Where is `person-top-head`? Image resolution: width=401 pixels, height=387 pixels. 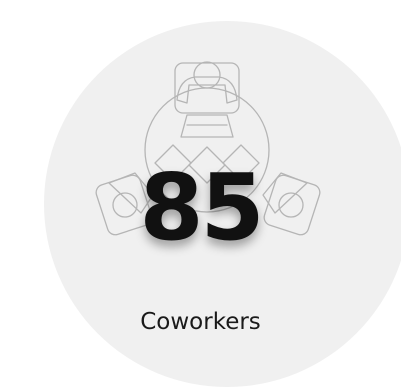
person-top-head is located at coordinates (207, 75).